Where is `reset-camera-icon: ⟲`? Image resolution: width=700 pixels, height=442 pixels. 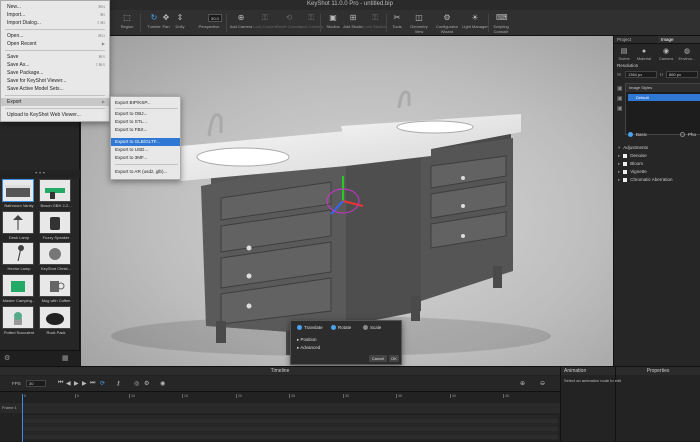
reset-camera-icon: ⟲ is located at coordinates (289, 17).